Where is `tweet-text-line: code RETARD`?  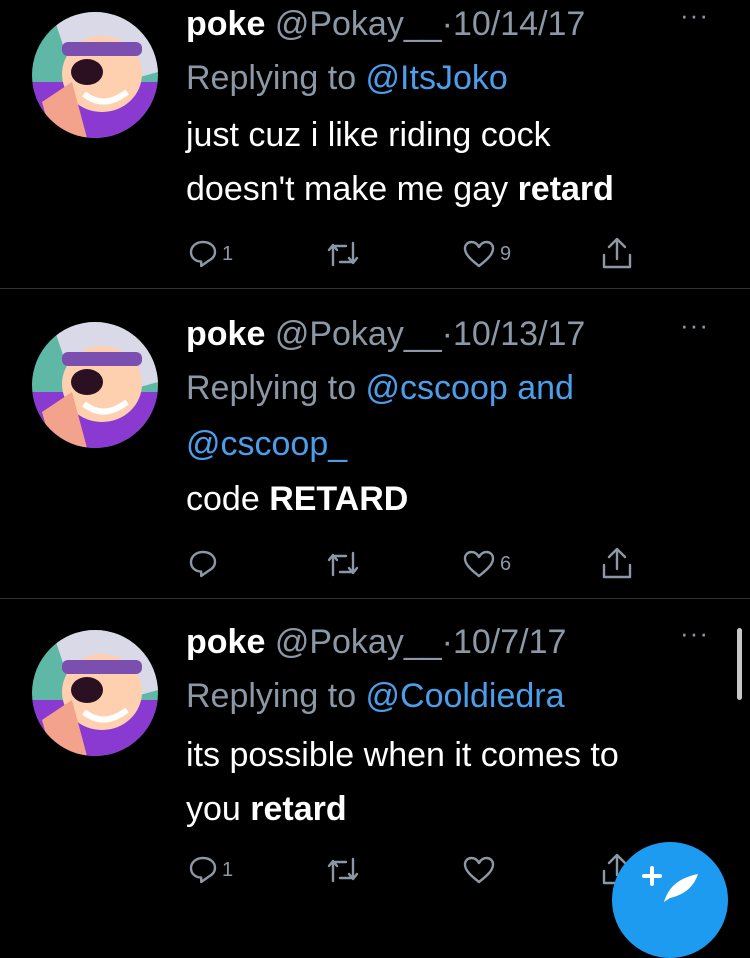
tweet-text-line: code RETARD is located at coordinates (297, 499).